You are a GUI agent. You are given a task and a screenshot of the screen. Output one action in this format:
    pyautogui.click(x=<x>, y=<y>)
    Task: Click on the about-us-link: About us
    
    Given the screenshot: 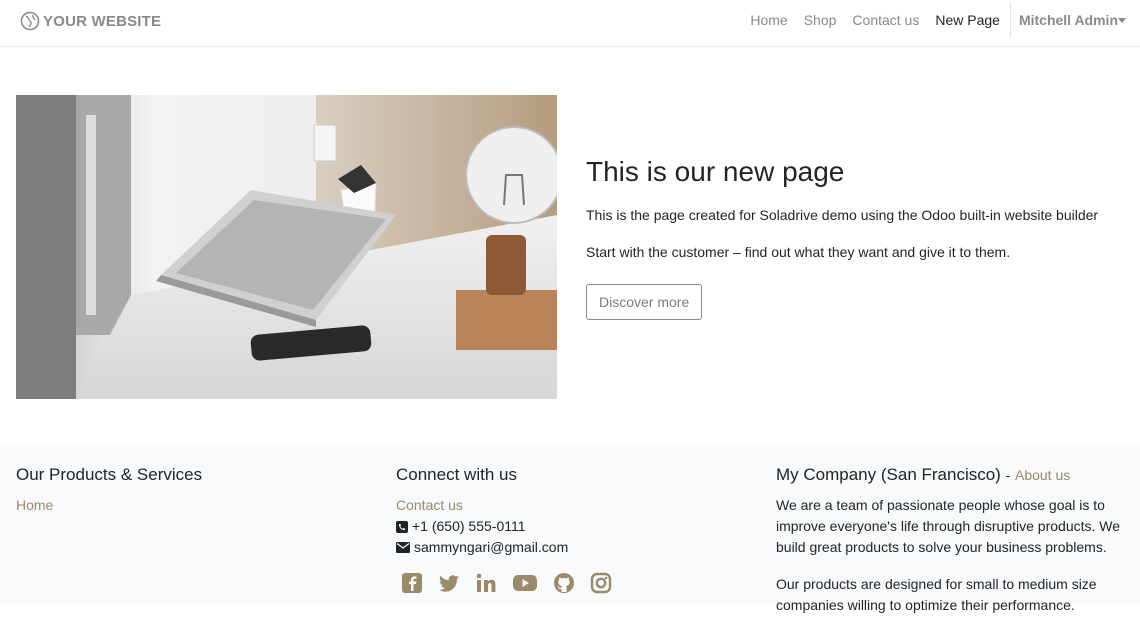 What is the action you would take?
    pyautogui.click(x=1042, y=475)
    